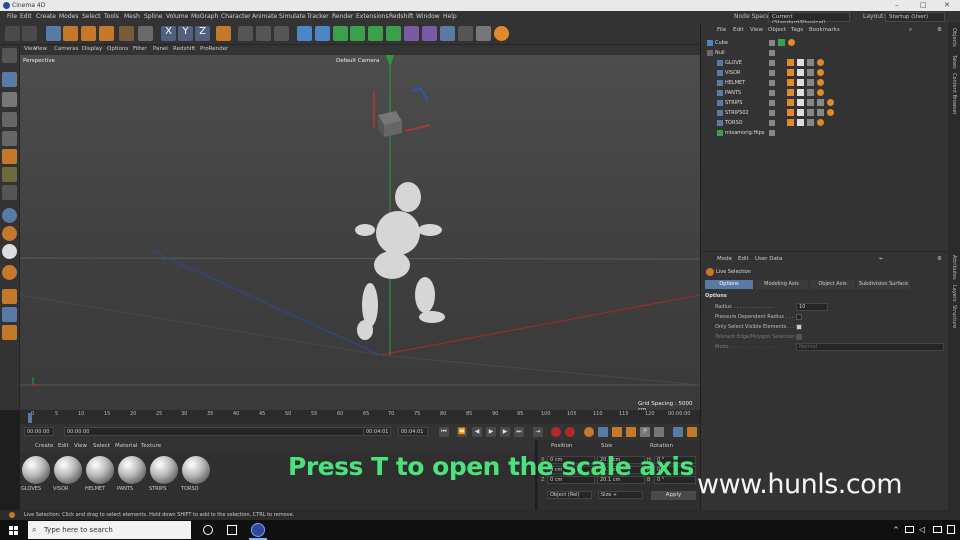  What do you see at coordinates (91, 16) in the screenshot?
I see `menu-select: Select` at bounding box center [91, 16].